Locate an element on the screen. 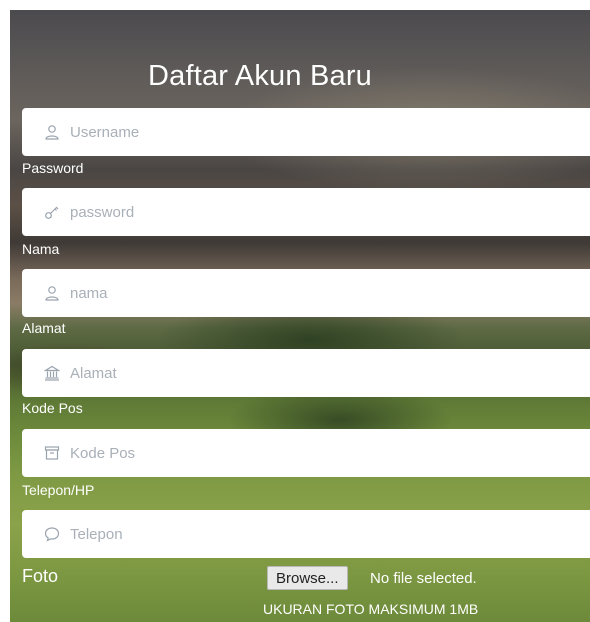 The image size is (590, 622). nama-label: Nama is located at coordinates (41, 249).